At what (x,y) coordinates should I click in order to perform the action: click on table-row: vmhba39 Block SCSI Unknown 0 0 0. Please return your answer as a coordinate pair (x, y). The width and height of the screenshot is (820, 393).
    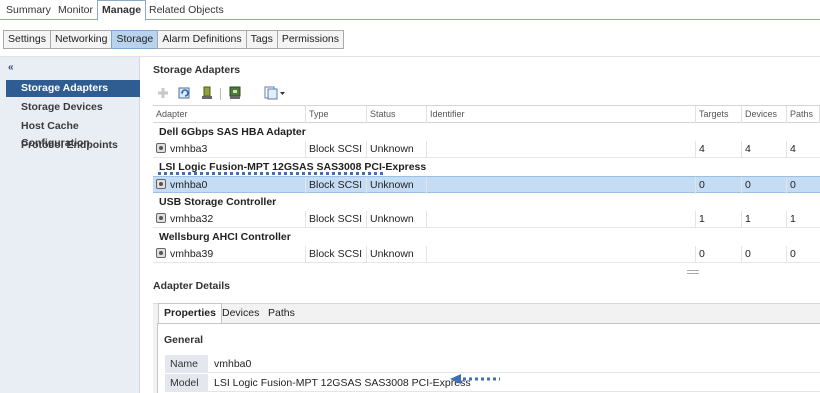
    Looking at the image, I should click on (486, 254).